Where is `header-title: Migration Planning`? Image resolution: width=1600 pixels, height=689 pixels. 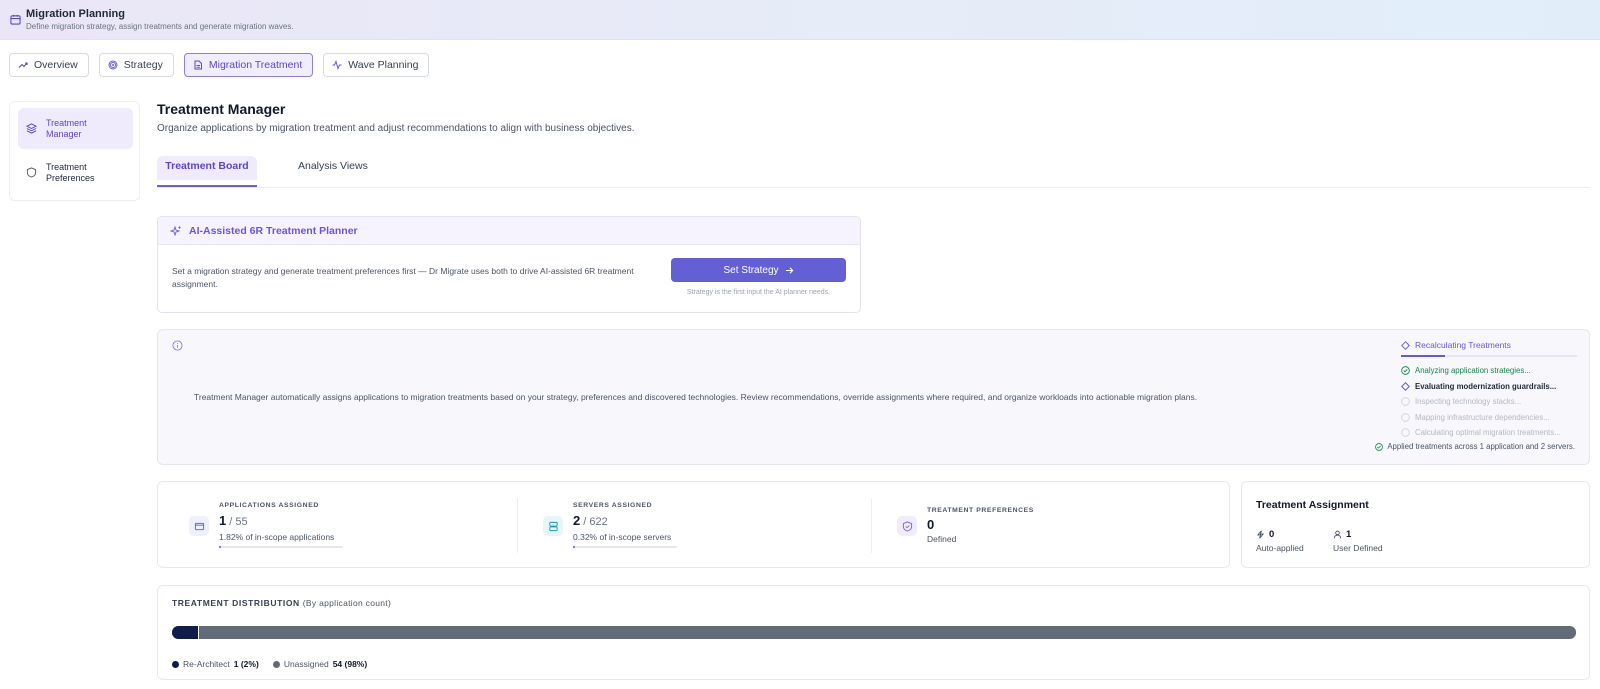 header-title: Migration Planning is located at coordinates (75, 14).